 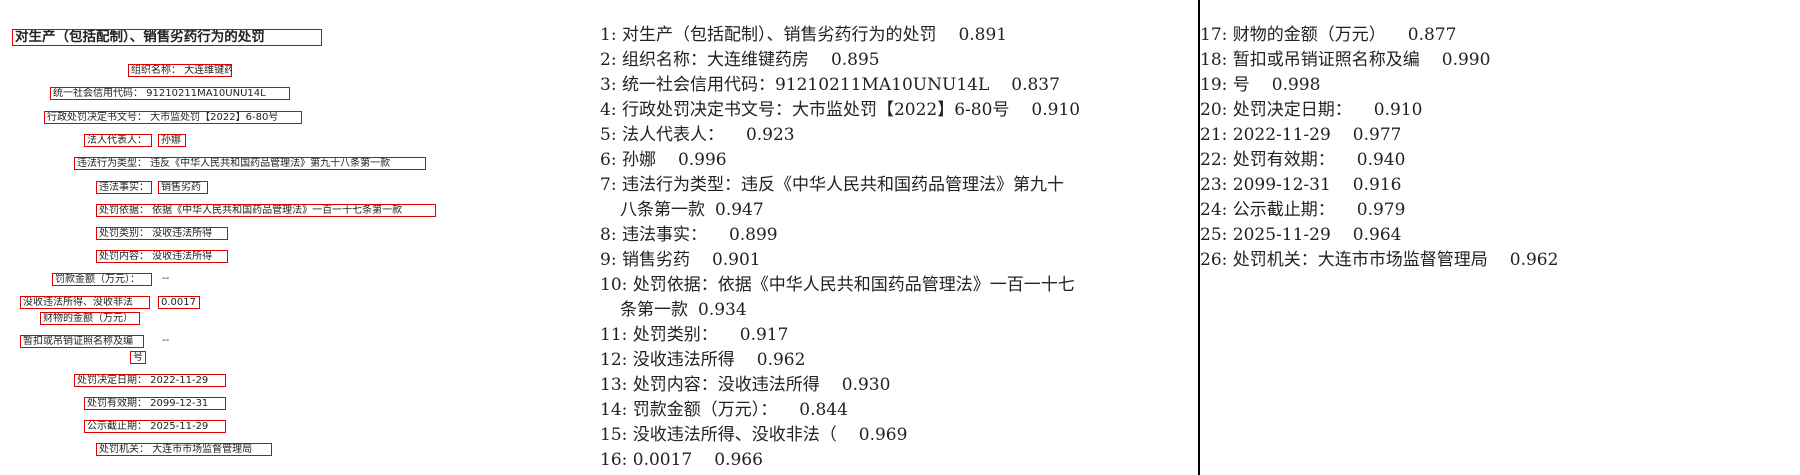 I want to click on det-box-decision-no: 行政处罚决定书文号： 大市监处罚【2022】6-80号, so click(x=173, y=117).